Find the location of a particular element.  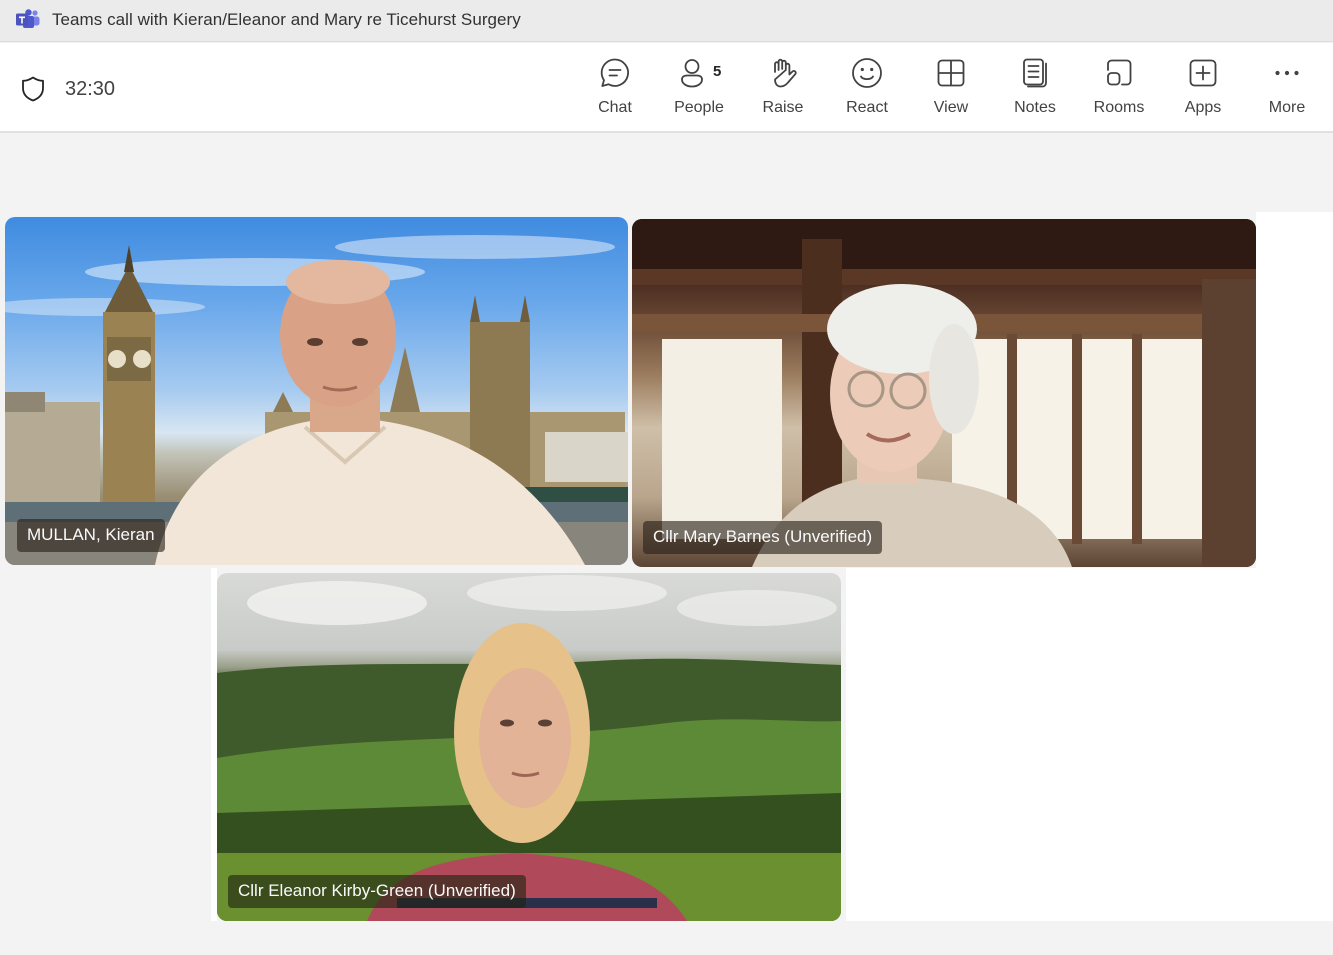

raise-hand-button: Raise is located at coordinates (783, 88).